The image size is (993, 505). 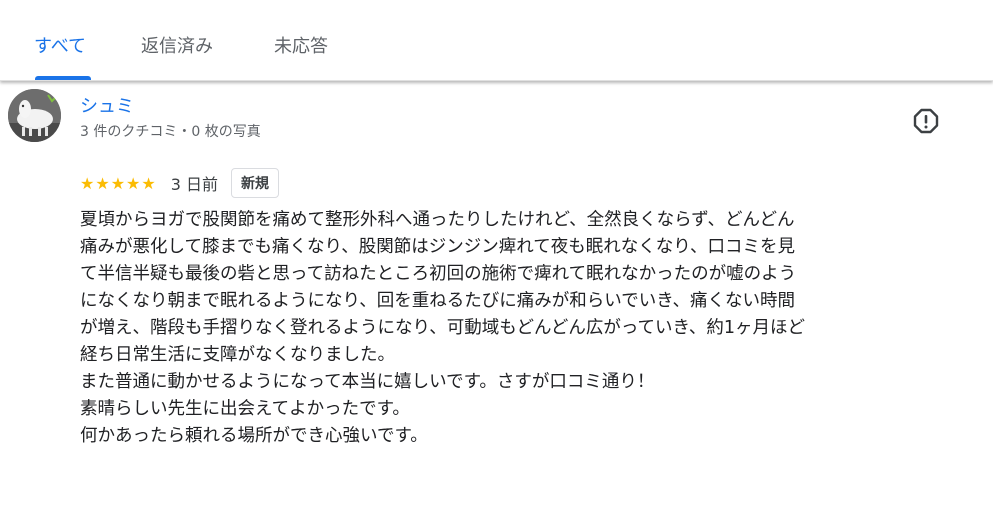 I want to click on rating-row: ★★★★★ 3 日前 新規, so click(x=179, y=183).